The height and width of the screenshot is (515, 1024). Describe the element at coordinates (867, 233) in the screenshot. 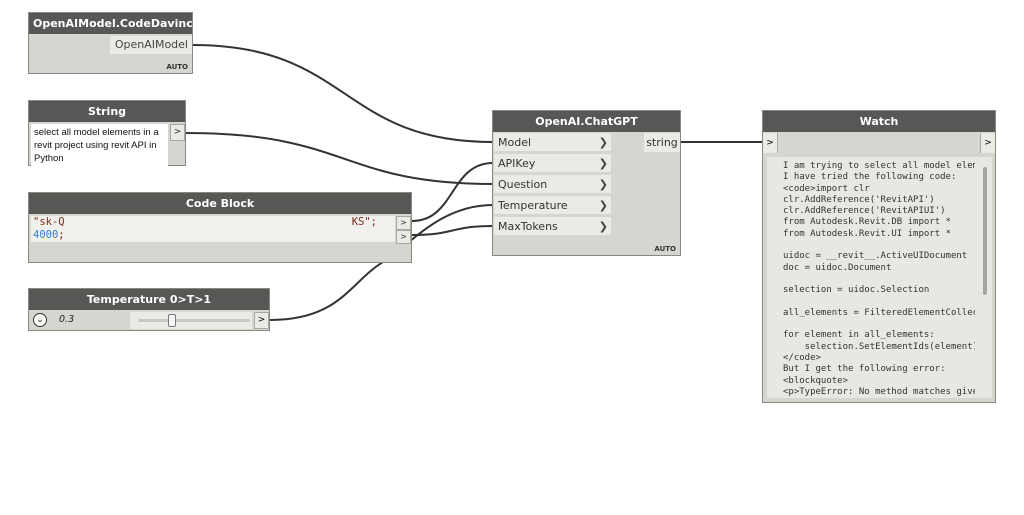

I see `watch-line: from Autodesk.Revit.UI import *` at that location.